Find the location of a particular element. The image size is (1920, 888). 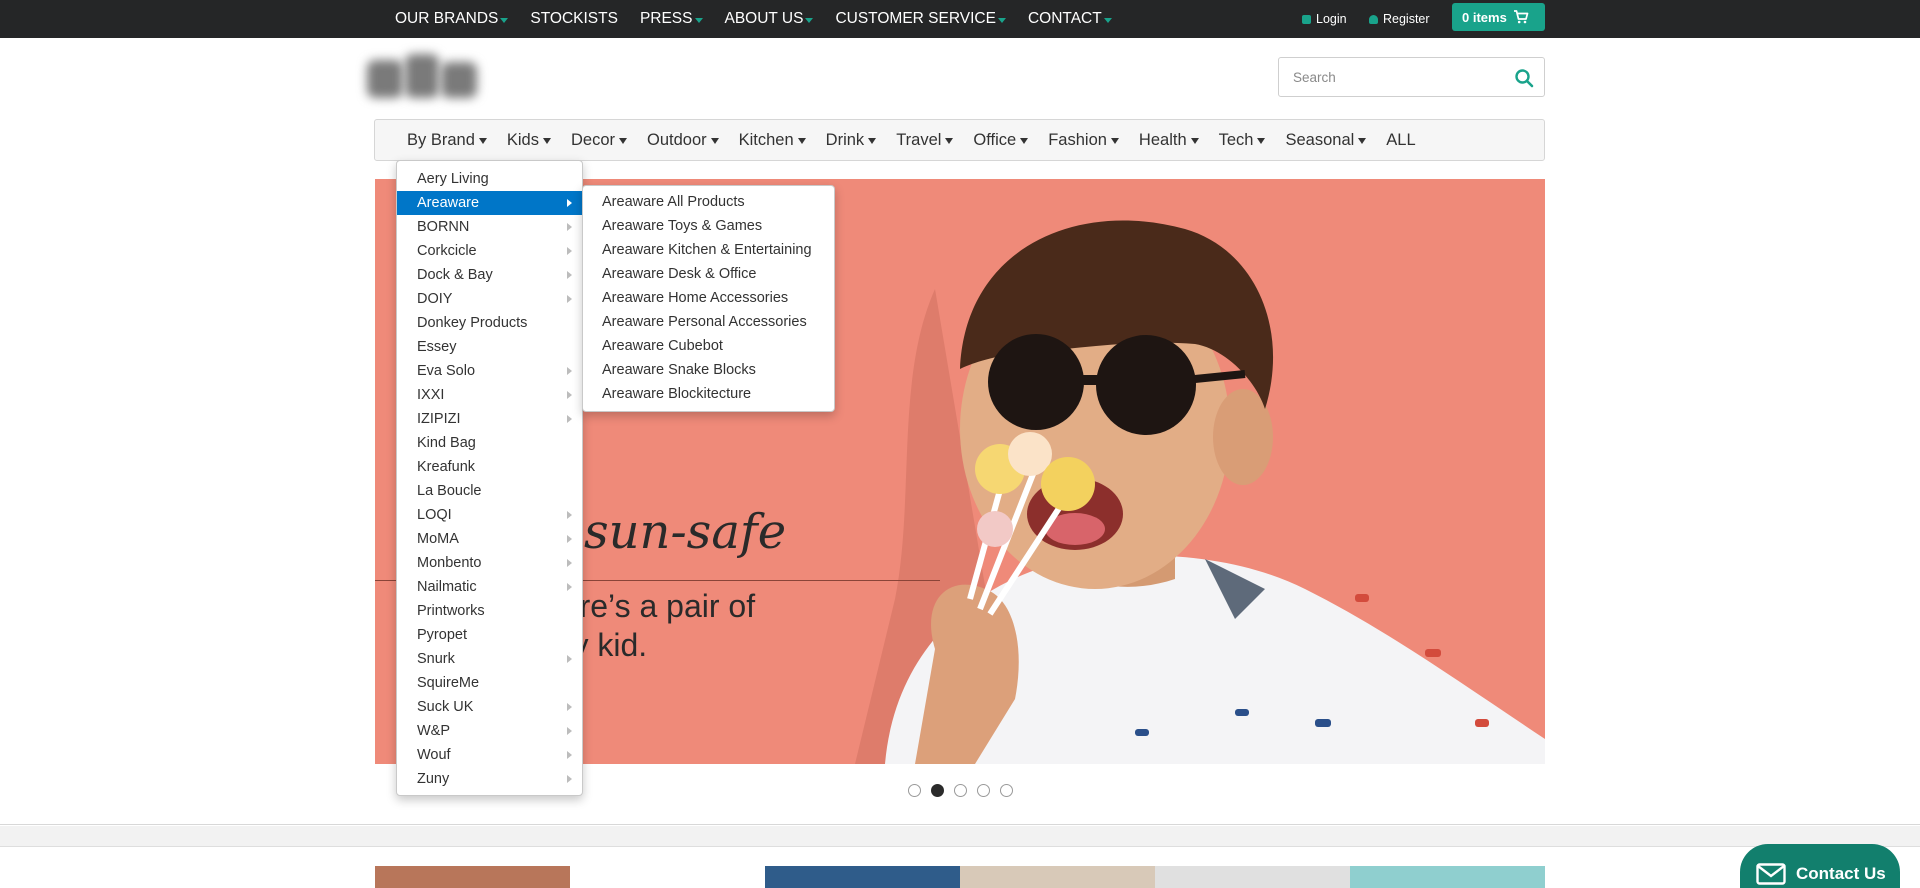

menu-item-label: Monbento is located at coordinates (449, 563).